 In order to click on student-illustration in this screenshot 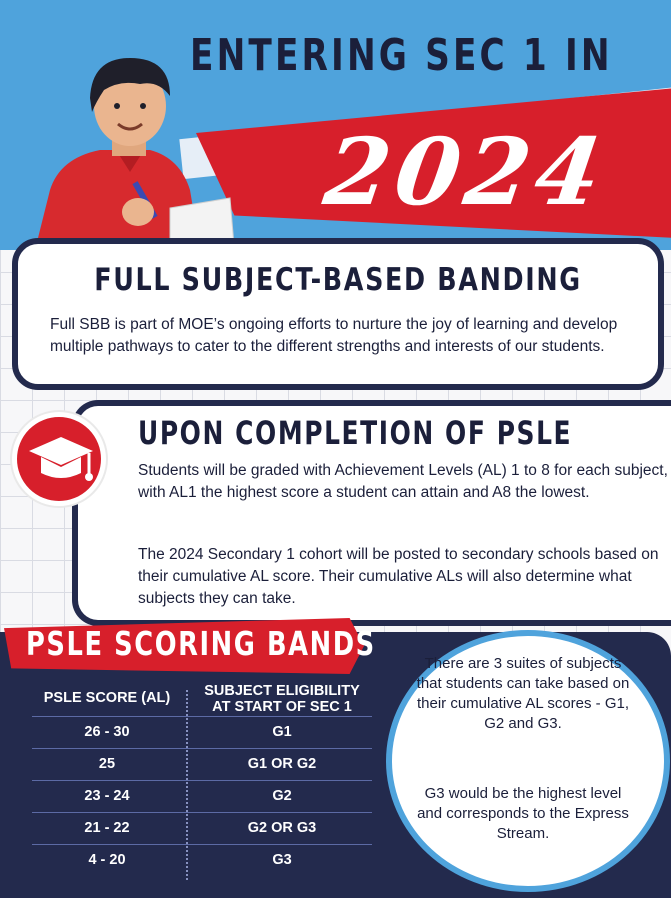, I will do `click(135, 154)`.